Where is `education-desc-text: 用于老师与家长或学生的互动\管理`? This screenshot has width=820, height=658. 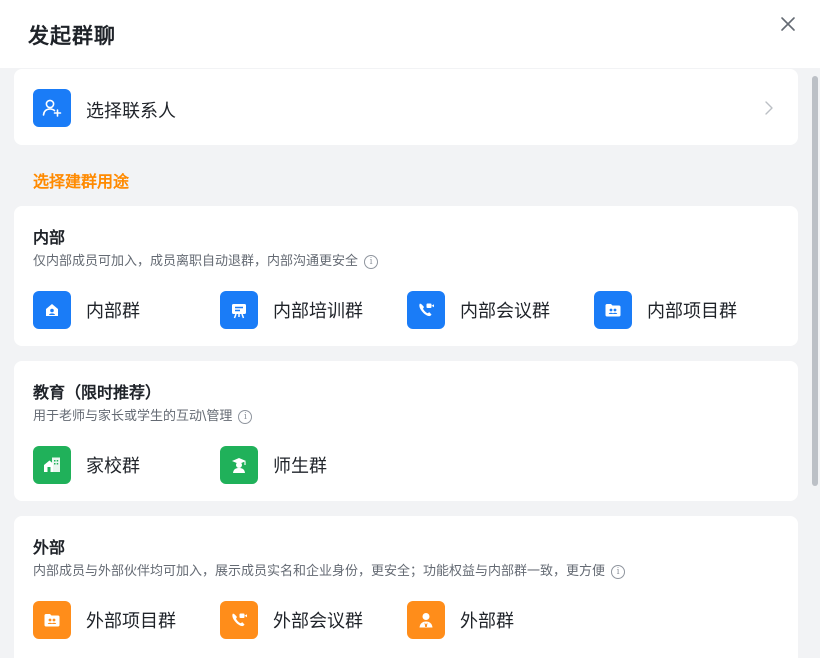
education-desc-text: 用于老师与家长或学生的互动\管理 is located at coordinates (133, 416).